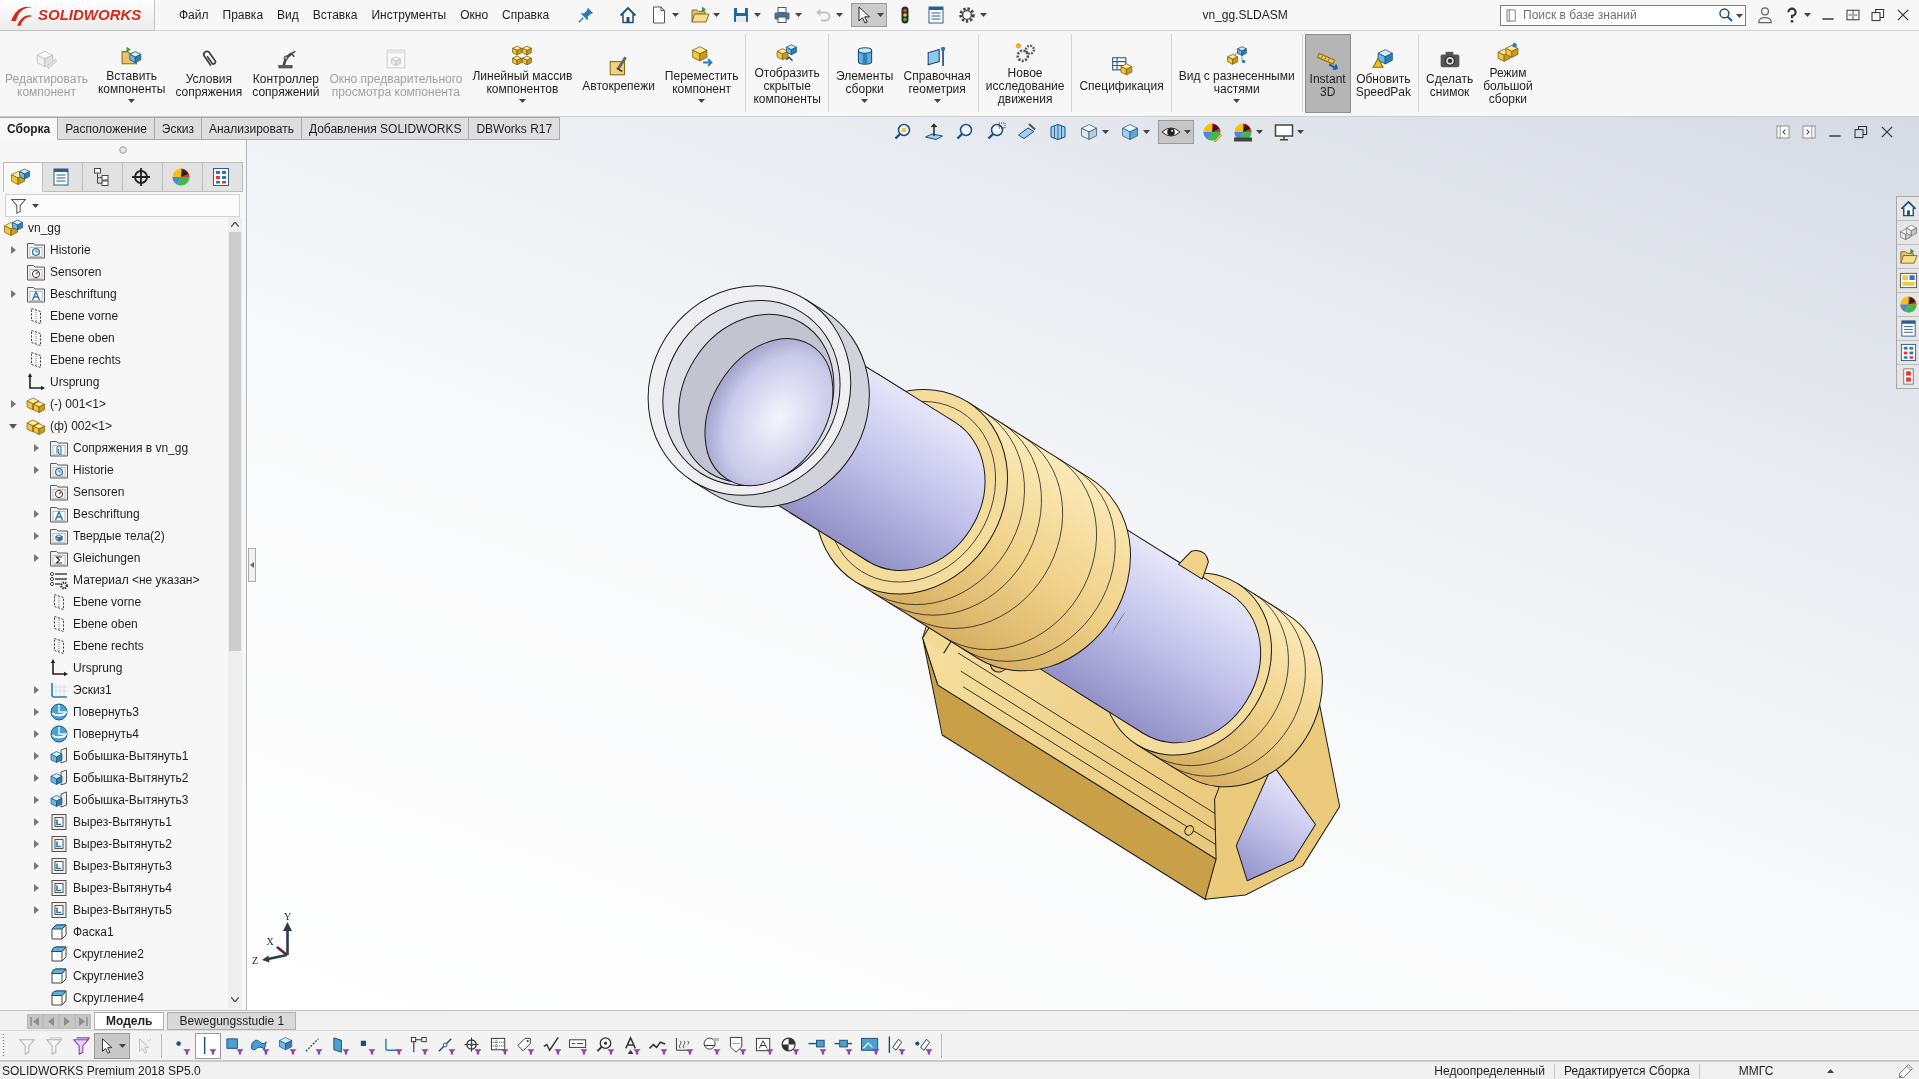 Image resolution: width=1919 pixels, height=1079 pixels. Describe the element at coordinates (1908, 352) in the screenshot. I see `panel-grid-icon` at that location.